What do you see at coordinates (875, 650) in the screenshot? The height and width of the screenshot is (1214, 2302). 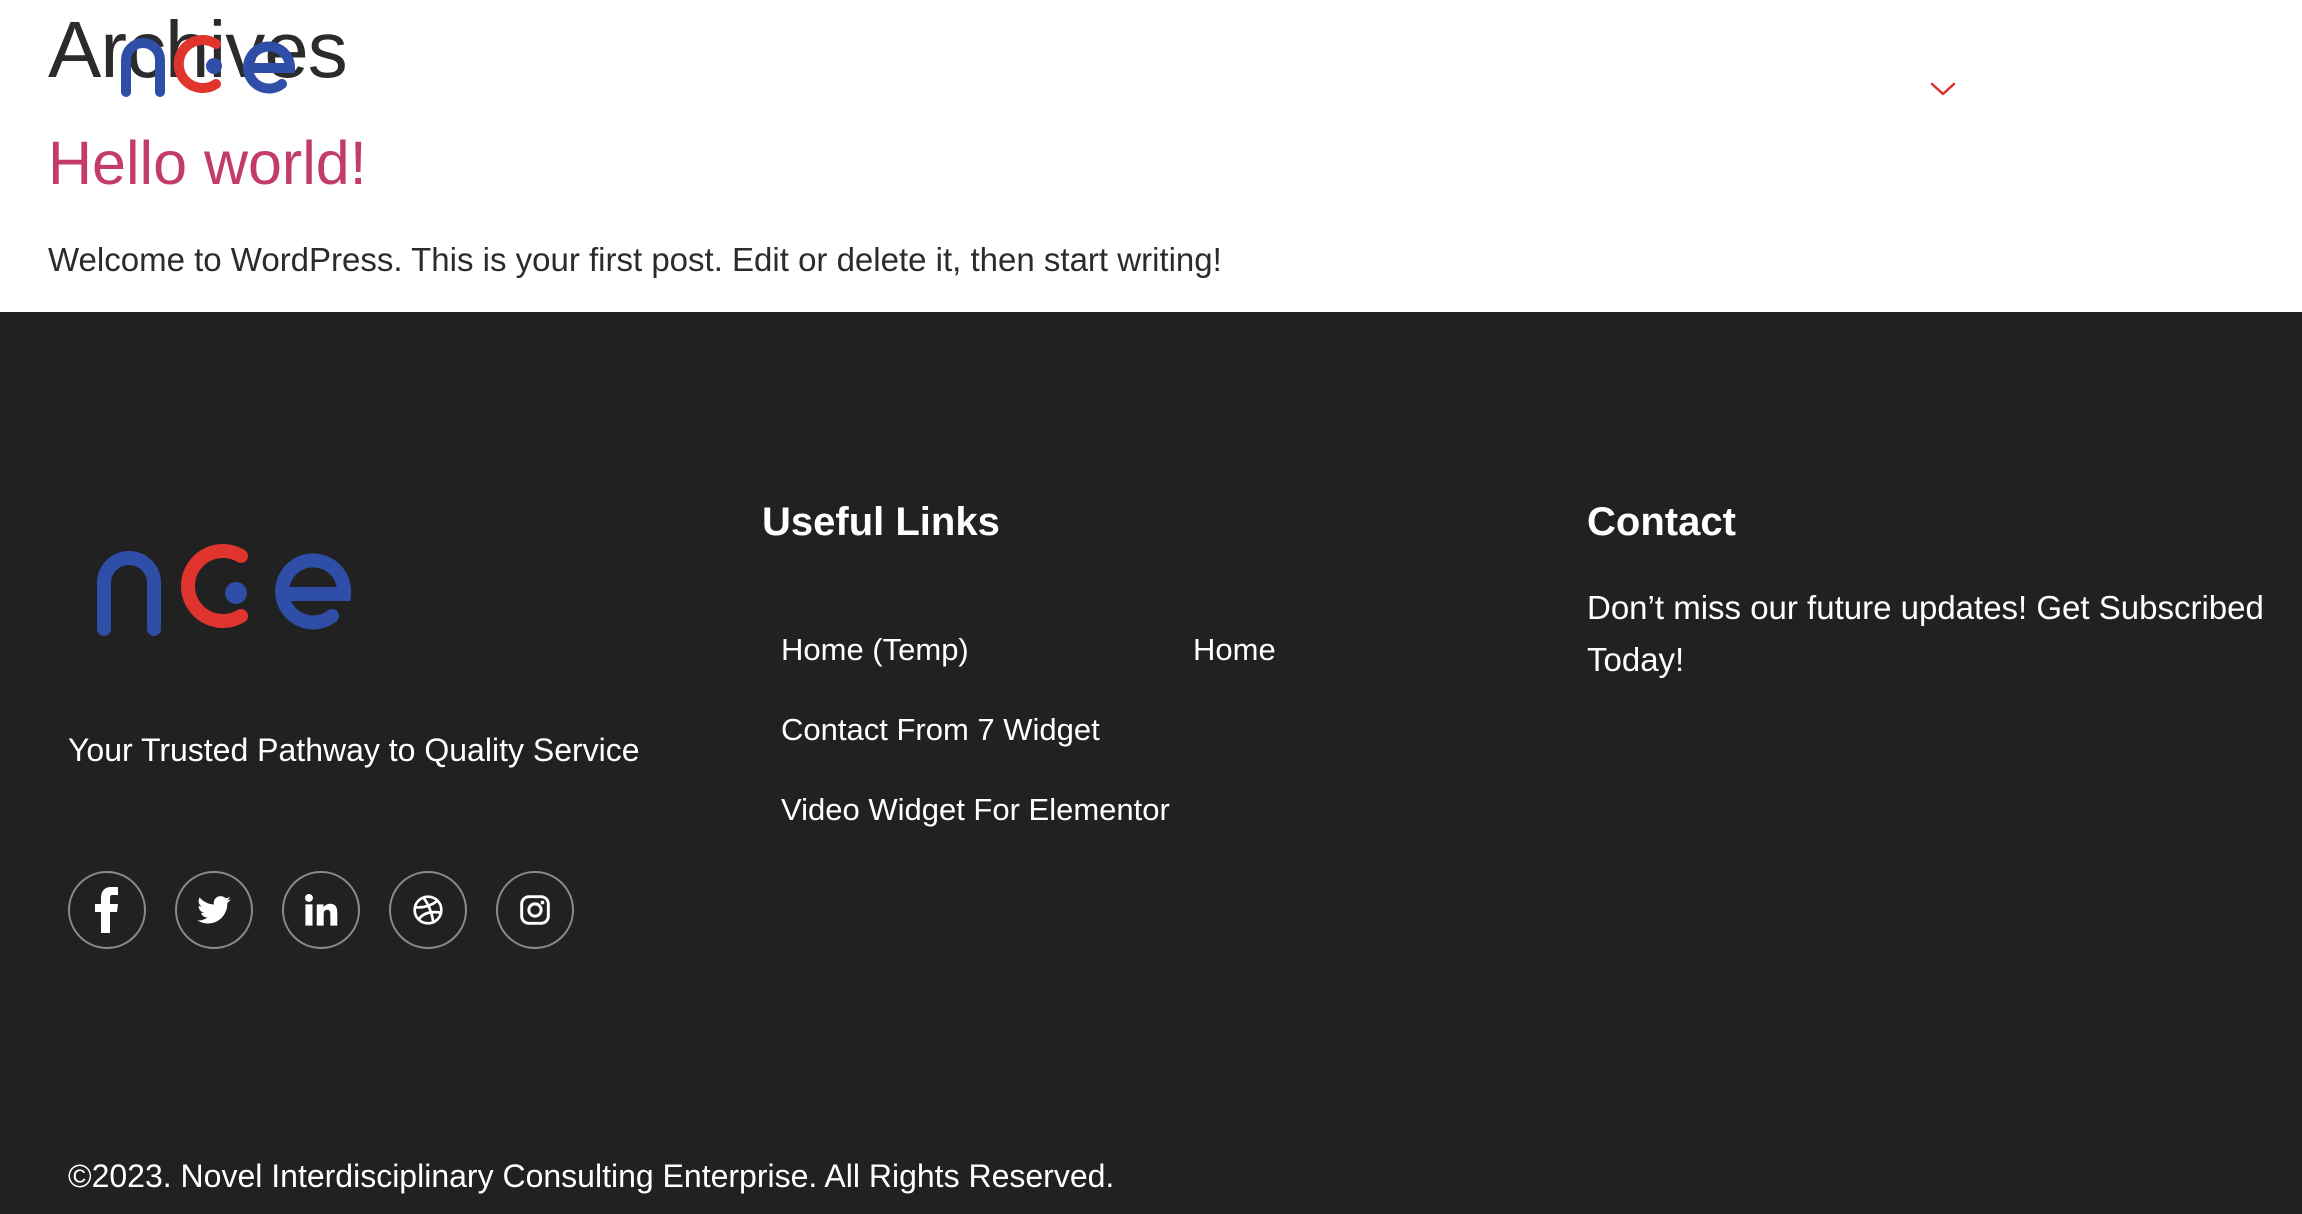 I see `footer-link-home-temp: Home (Temp)` at bounding box center [875, 650].